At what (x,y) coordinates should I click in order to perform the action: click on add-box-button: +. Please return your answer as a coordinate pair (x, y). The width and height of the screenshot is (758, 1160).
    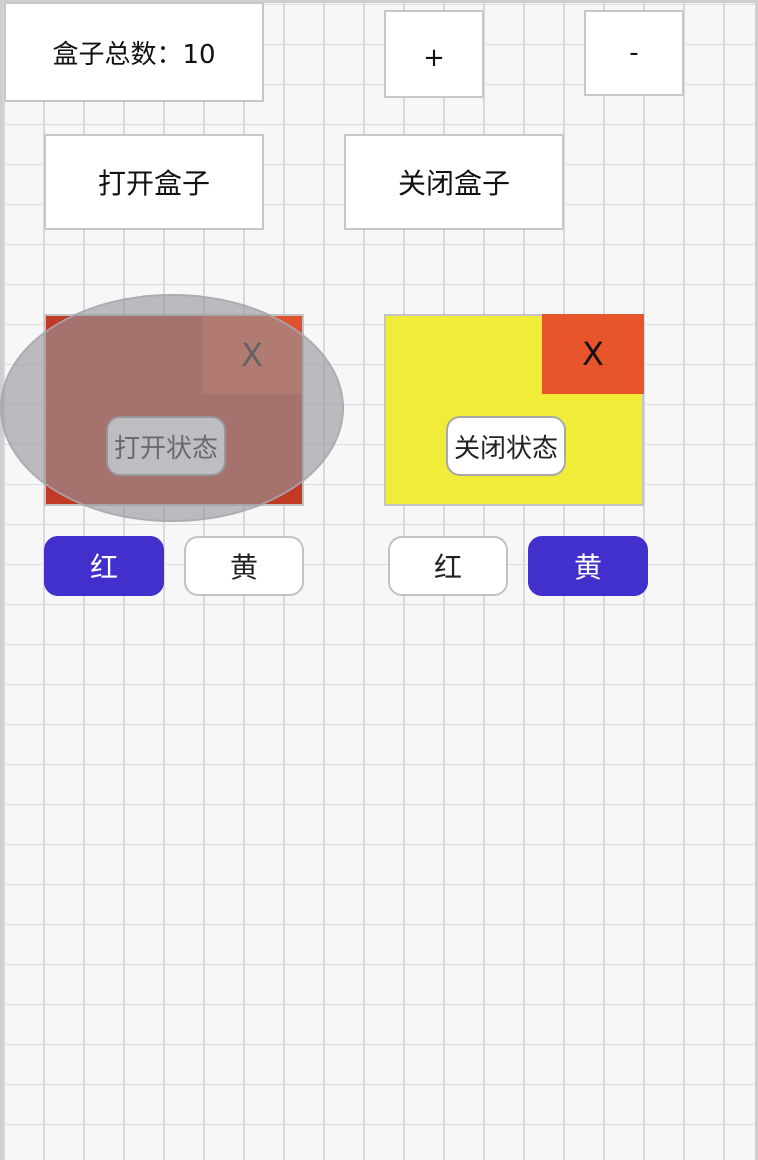
    Looking at the image, I should click on (434, 54).